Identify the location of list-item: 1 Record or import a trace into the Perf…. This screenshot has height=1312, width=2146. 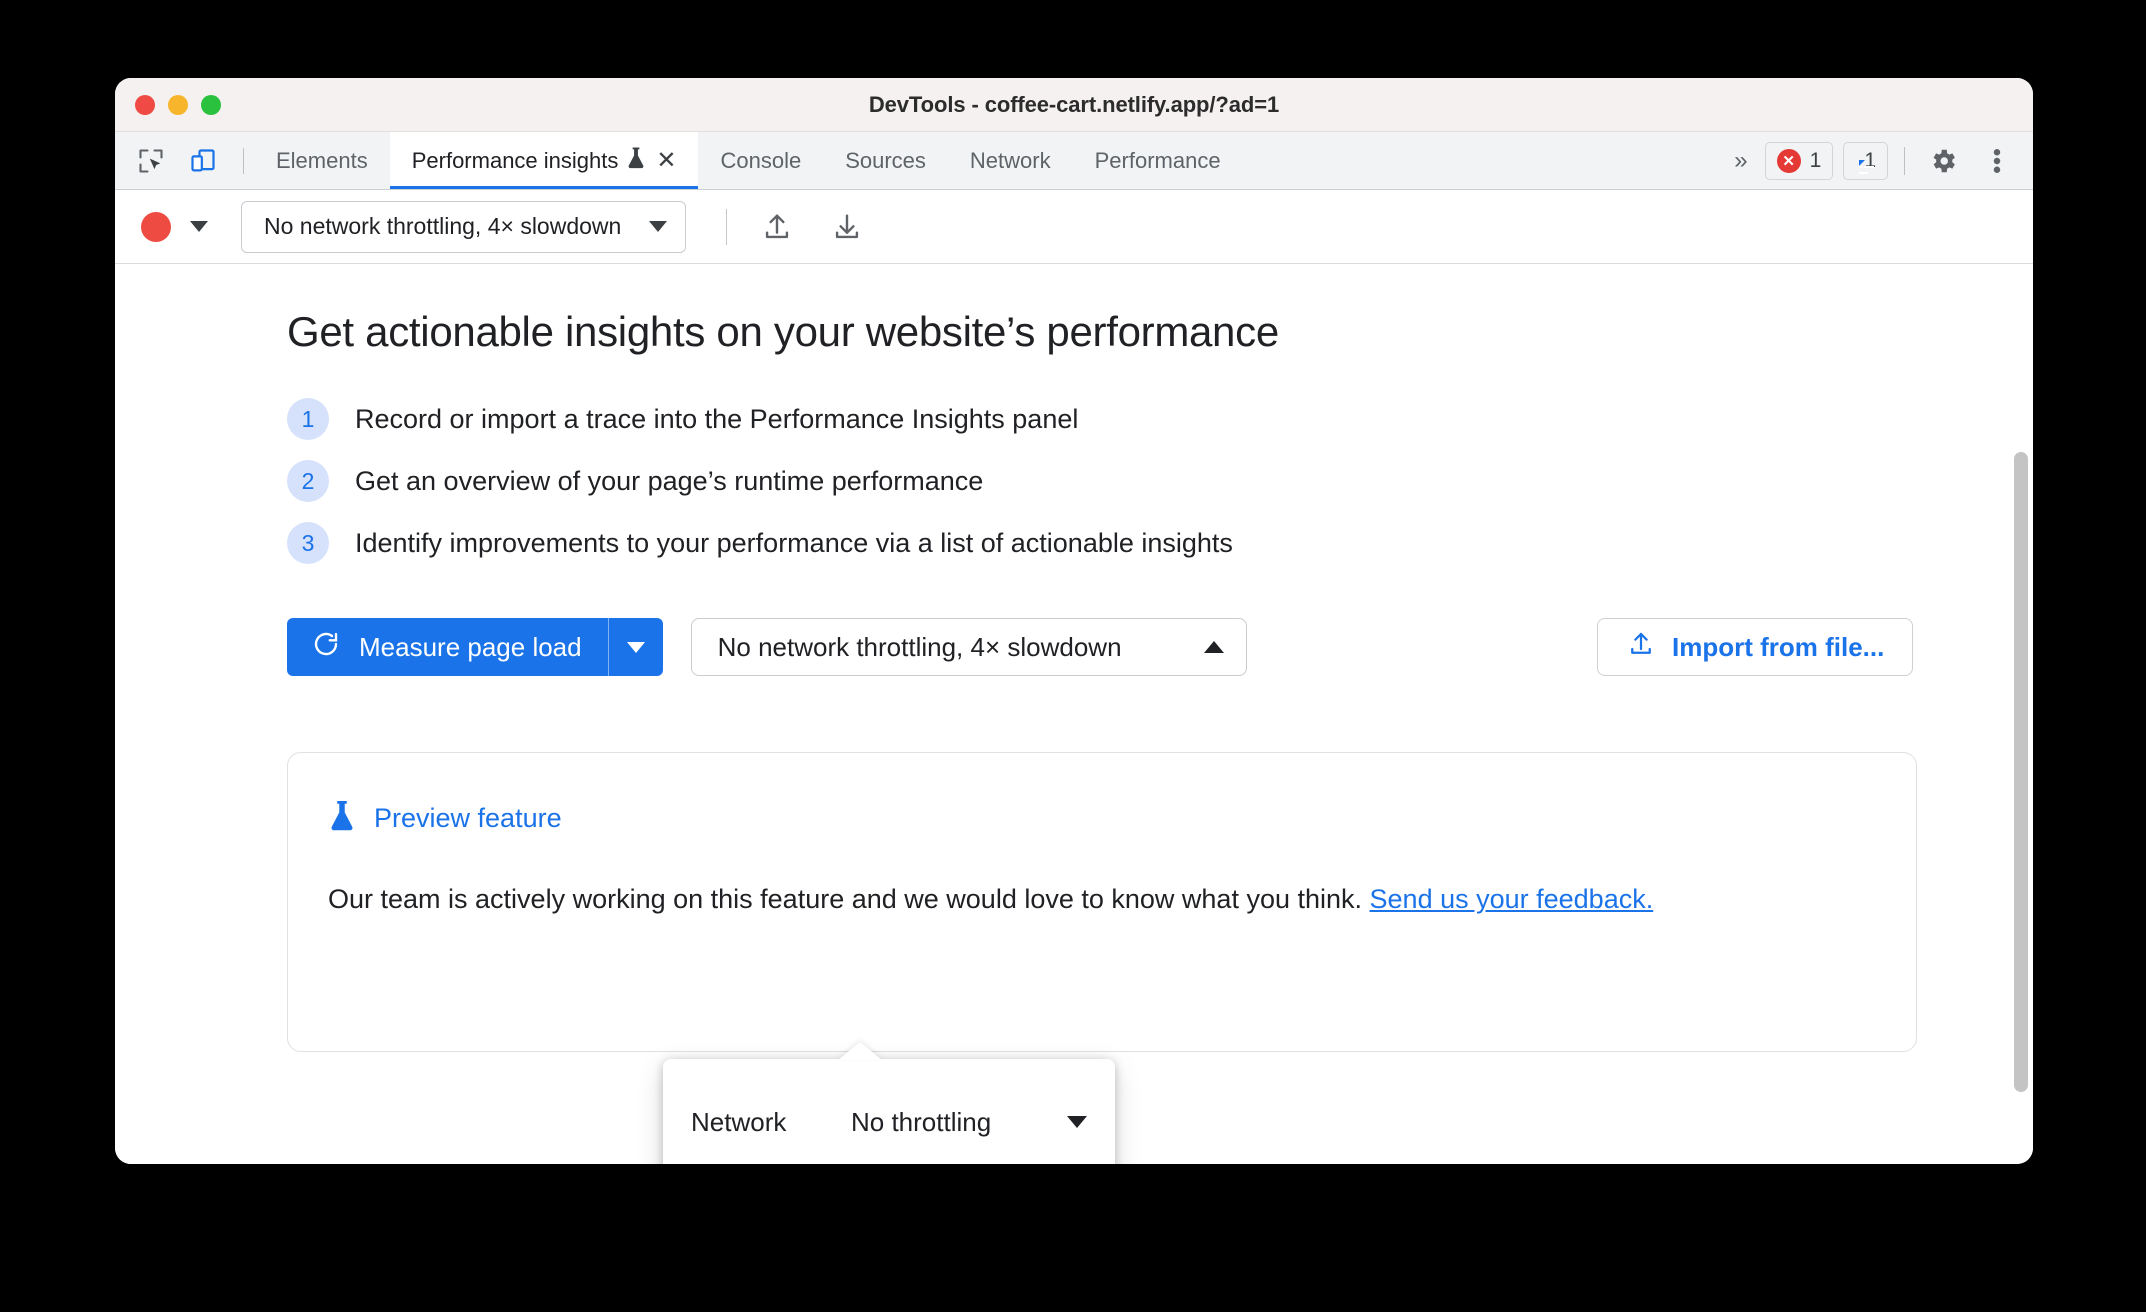
(1160, 419).